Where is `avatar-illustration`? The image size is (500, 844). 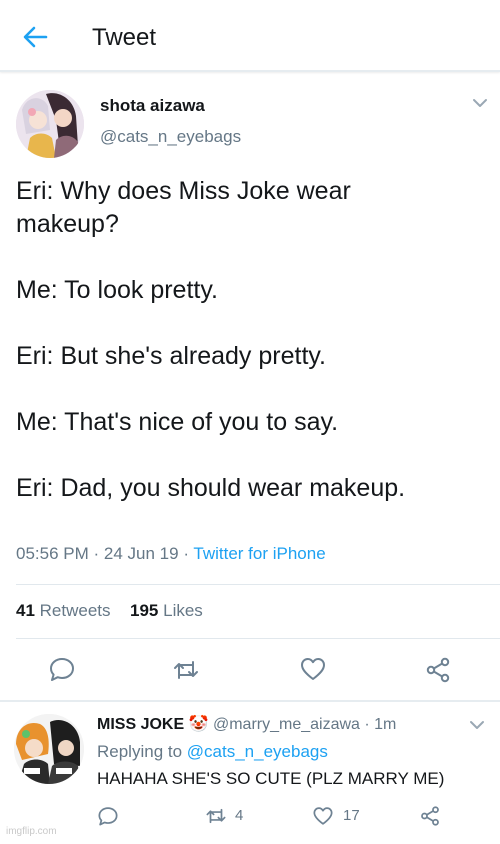 avatar-illustration is located at coordinates (50, 124).